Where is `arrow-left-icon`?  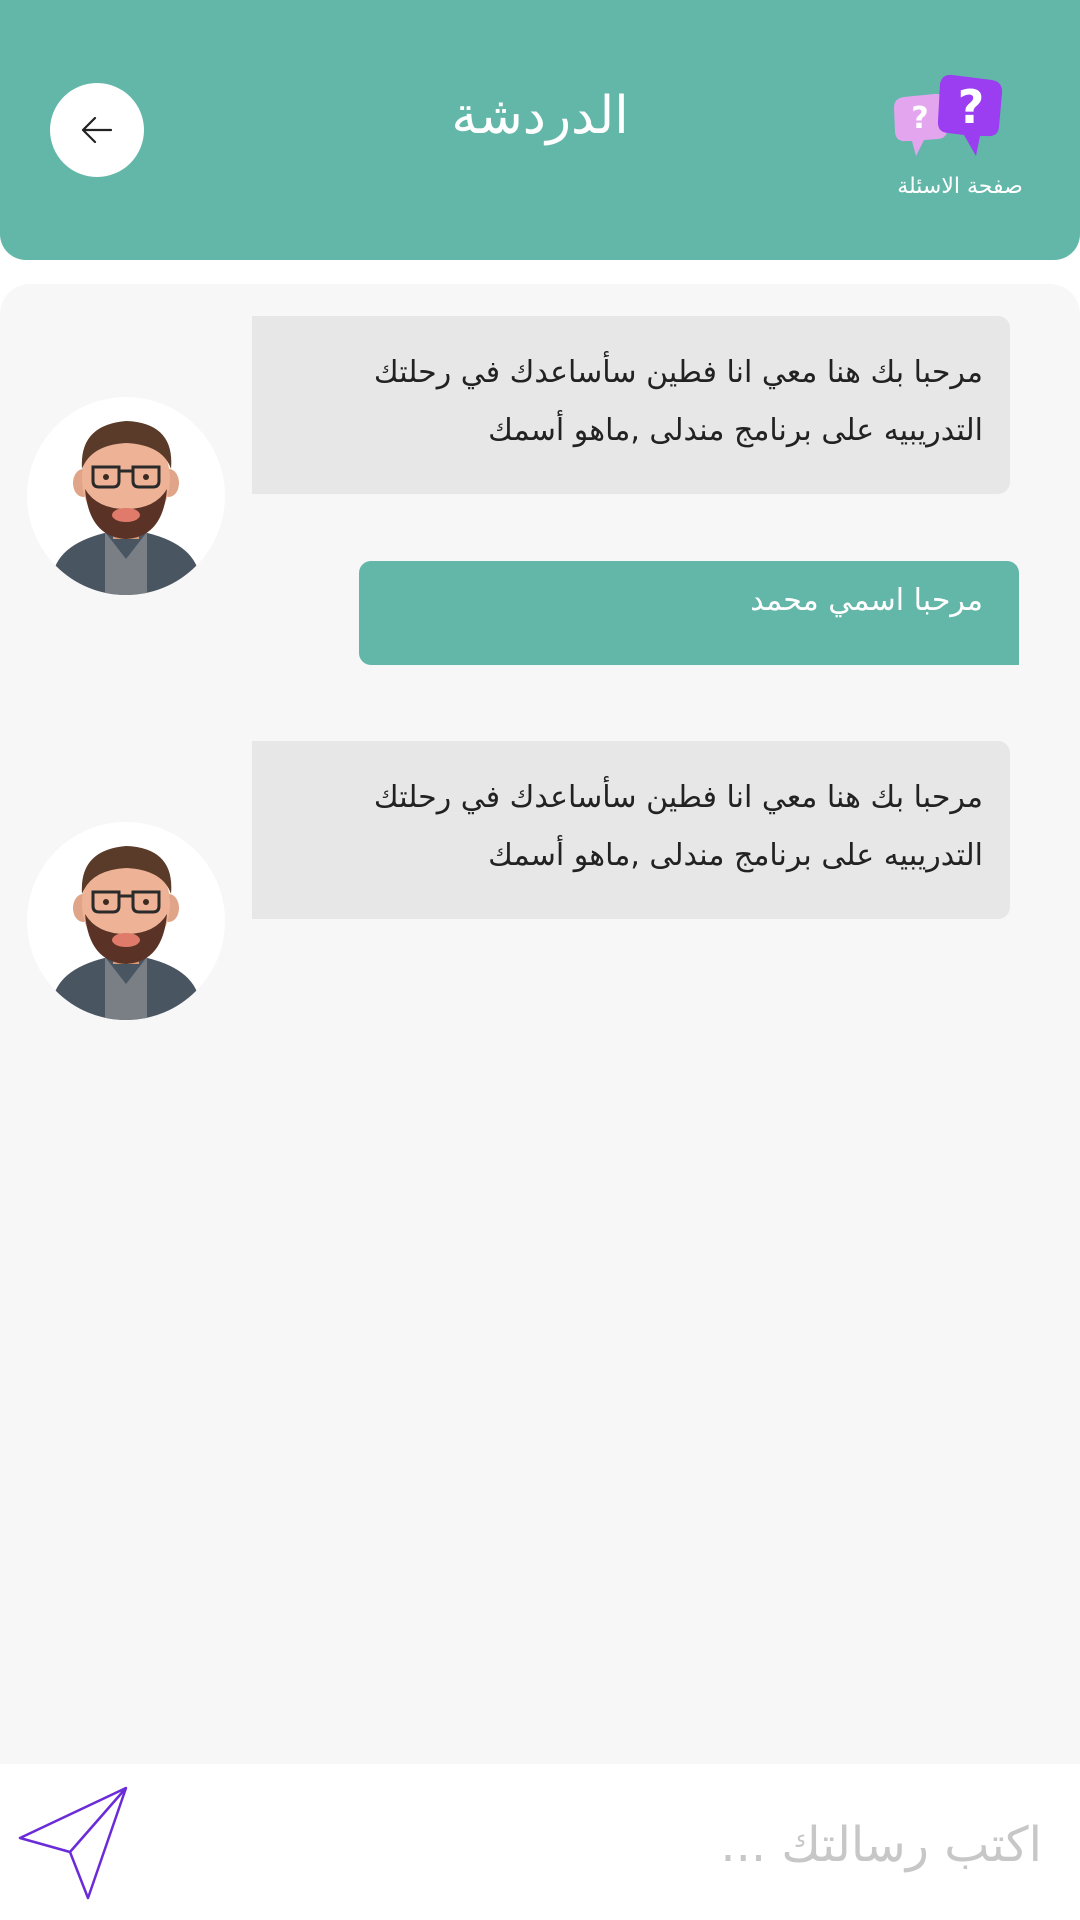 arrow-left-icon is located at coordinates (97, 130).